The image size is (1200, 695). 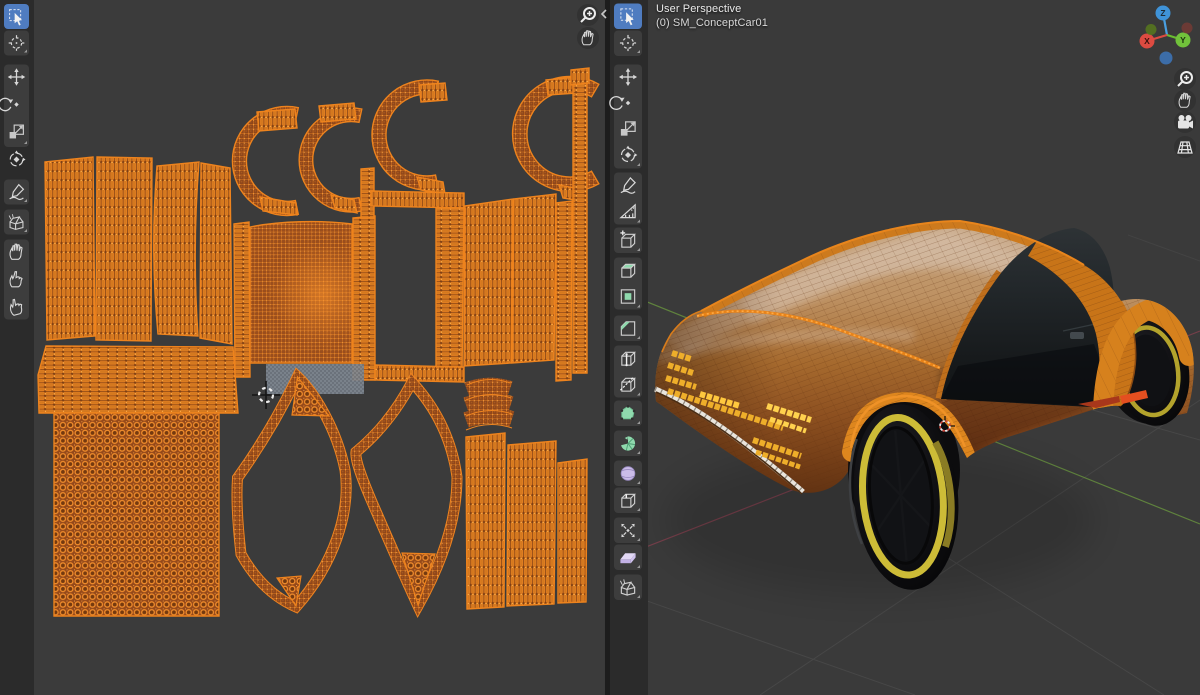 I want to click on svg-text: Z, so click(x=1162, y=13).